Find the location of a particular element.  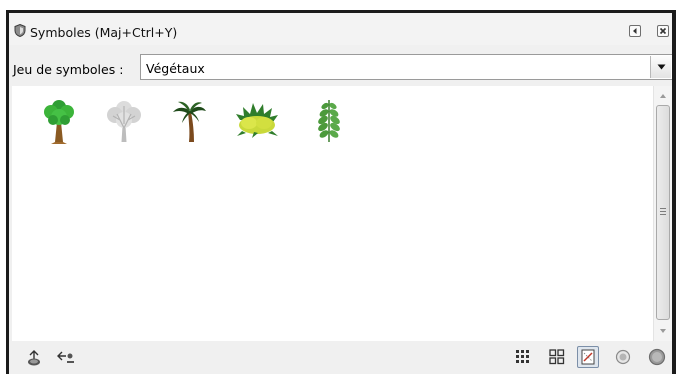

symbol-tree-bare-gray is located at coordinates (124, 121).